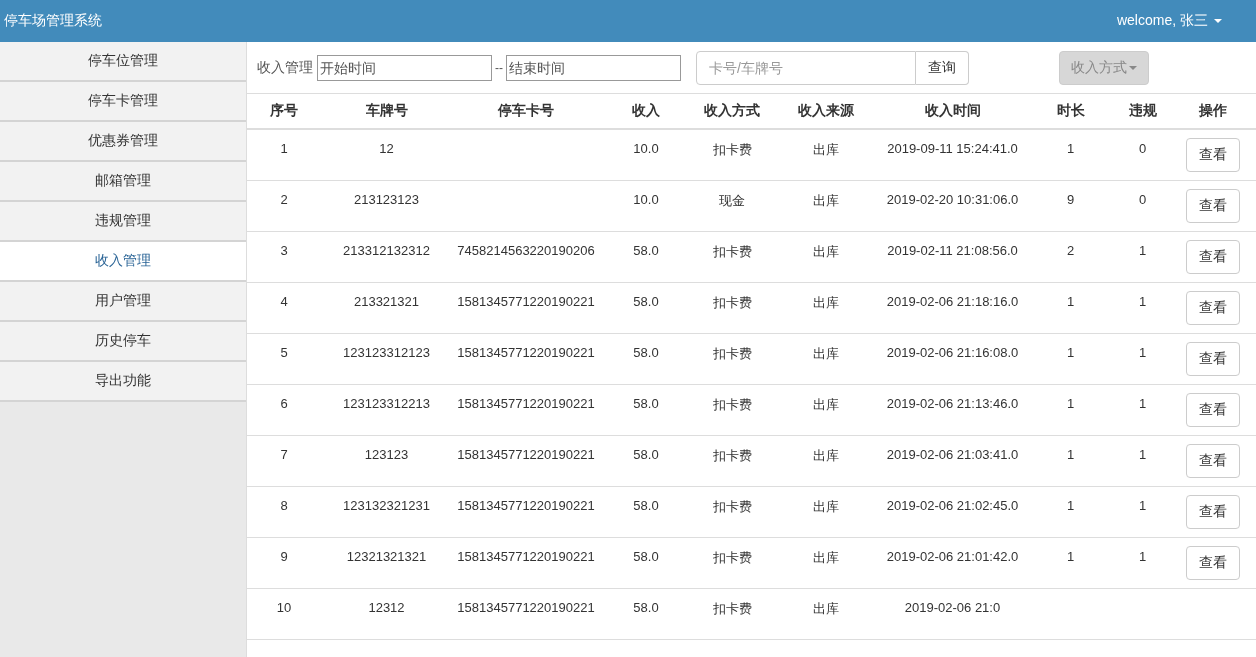 The width and height of the screenshot is (1256, 657). What do you see at coordinates (952, 111) in the screenshot?
I see `column-header: 收入时间` at bounding box center [952, 111].